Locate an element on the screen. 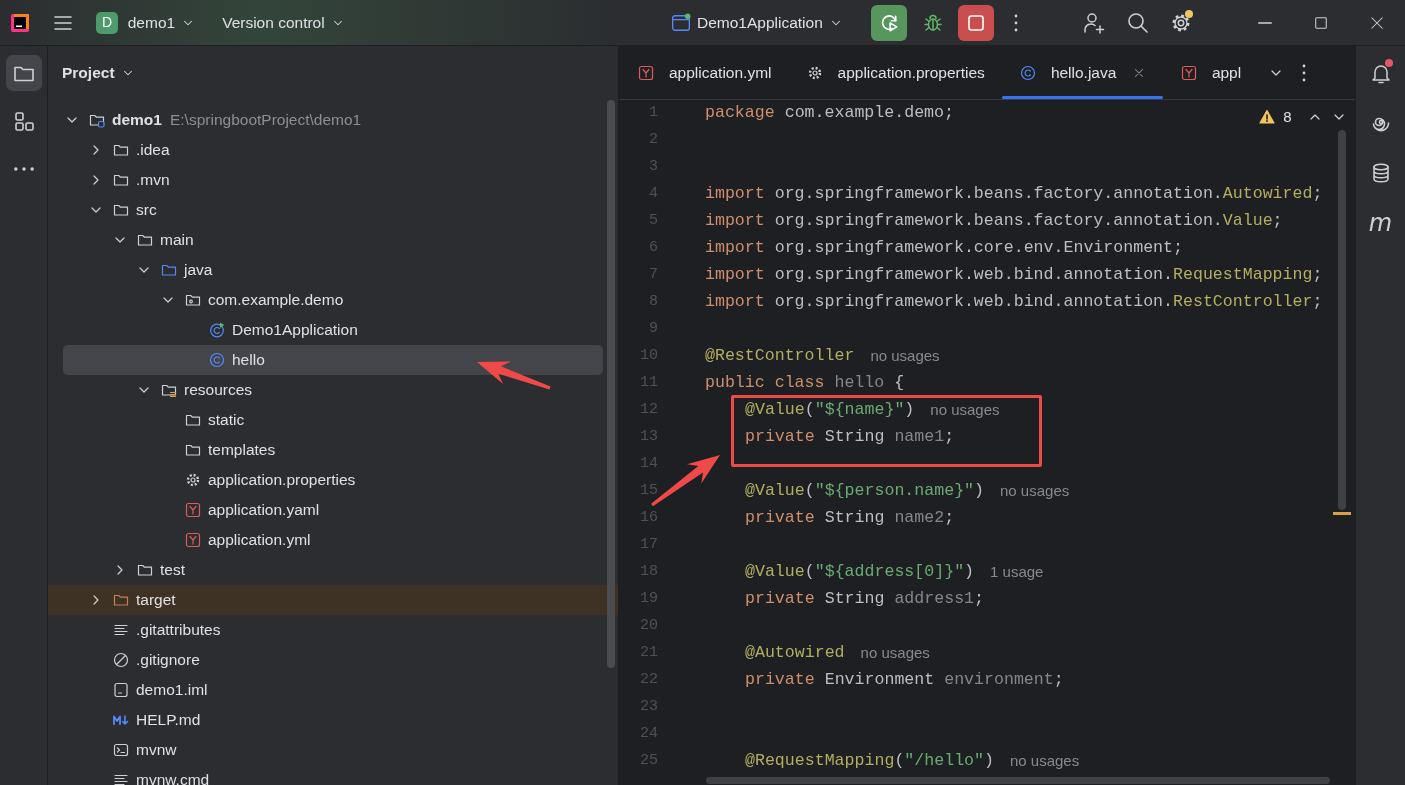  tree-item: application.properties is located at coordinates (333, 480).